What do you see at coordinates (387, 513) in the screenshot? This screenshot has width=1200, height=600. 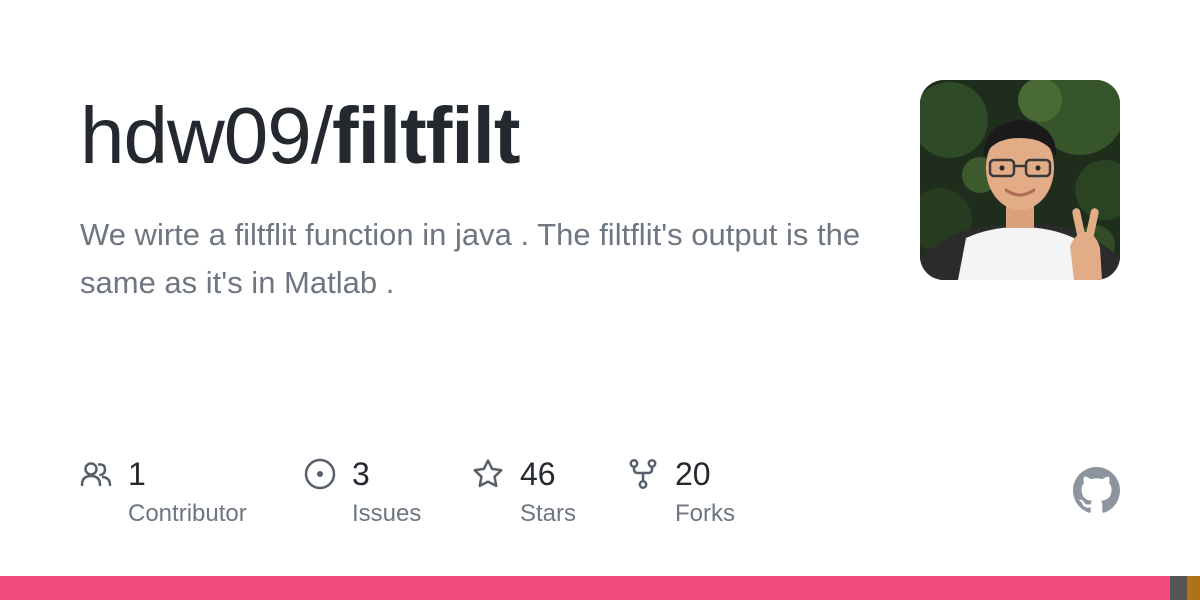 I see `stat-label: Issues` at bounding box center [387, 513].